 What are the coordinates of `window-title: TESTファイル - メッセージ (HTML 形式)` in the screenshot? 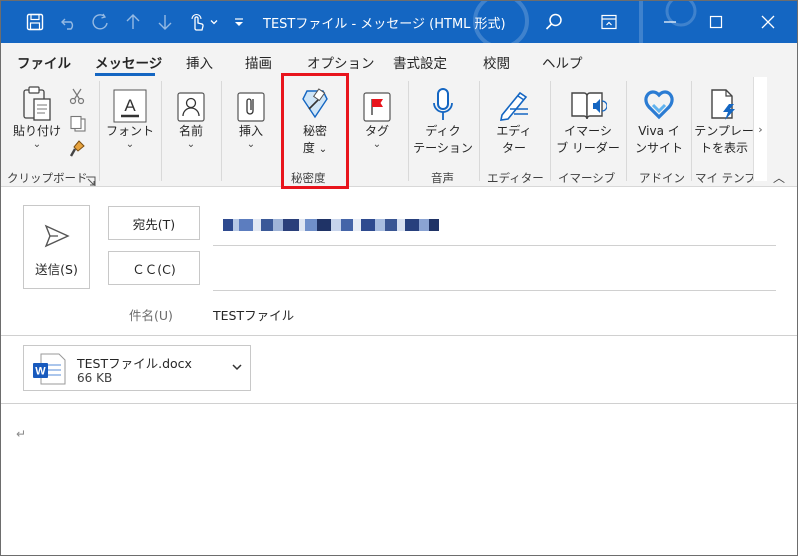 It's located at (384, 24).